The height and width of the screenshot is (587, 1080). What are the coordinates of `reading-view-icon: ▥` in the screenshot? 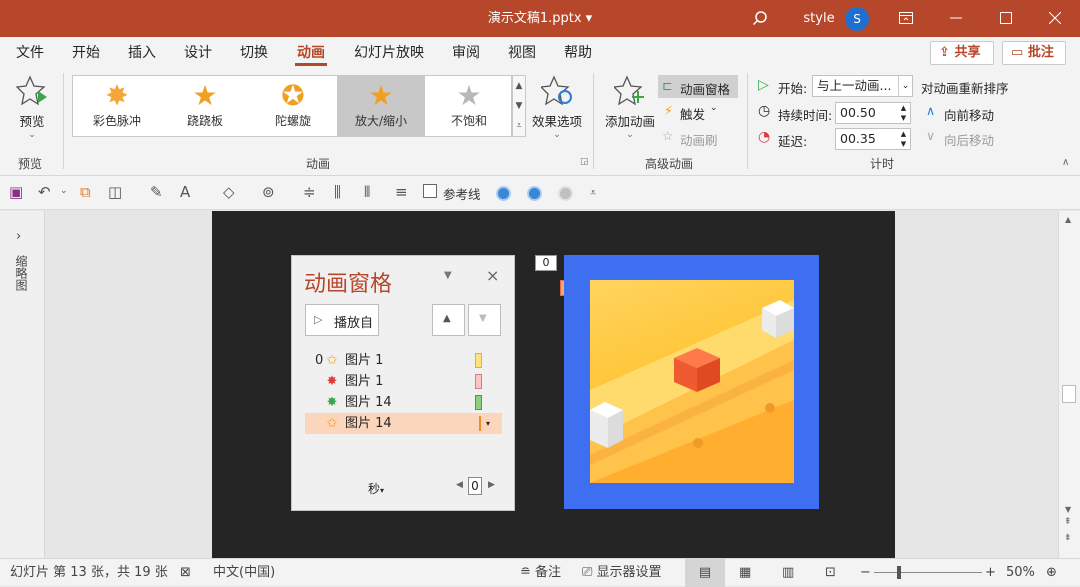 It's located at (788, 573).